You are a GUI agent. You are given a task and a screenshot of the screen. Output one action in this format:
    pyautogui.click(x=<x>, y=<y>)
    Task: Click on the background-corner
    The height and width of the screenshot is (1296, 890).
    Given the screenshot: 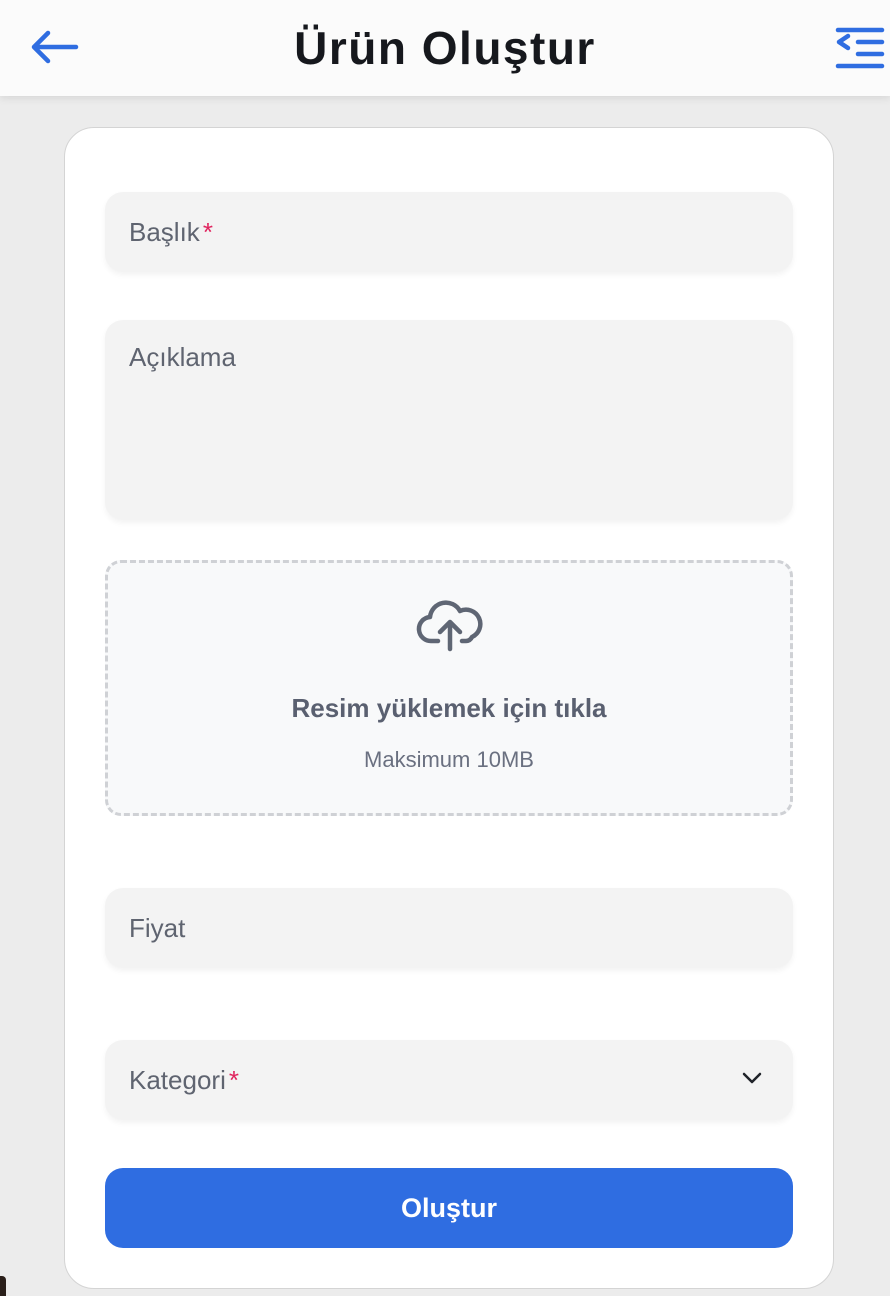 What is the action you would take?
    pyautogui.click(x=3, y=1286)
    